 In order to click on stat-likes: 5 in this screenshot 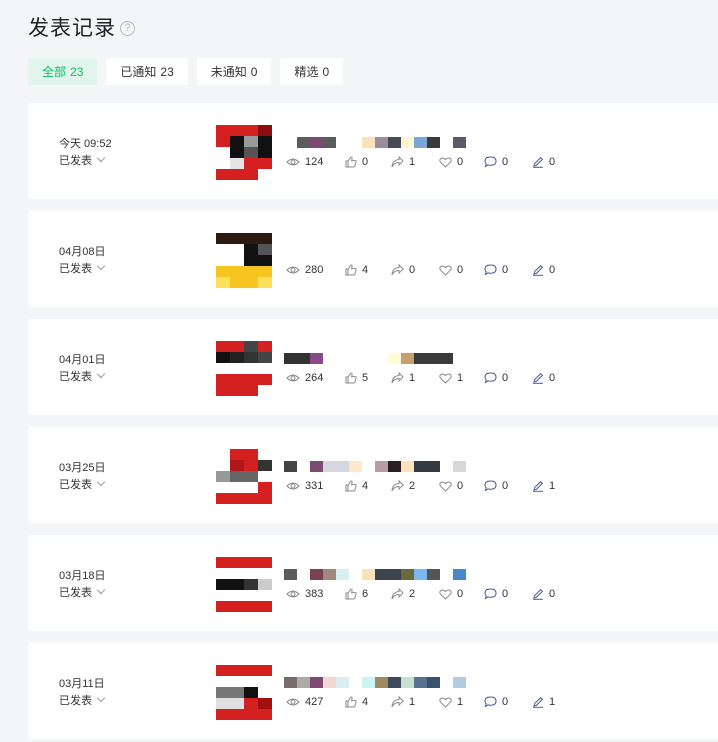, I will do `click(368, 378)`.